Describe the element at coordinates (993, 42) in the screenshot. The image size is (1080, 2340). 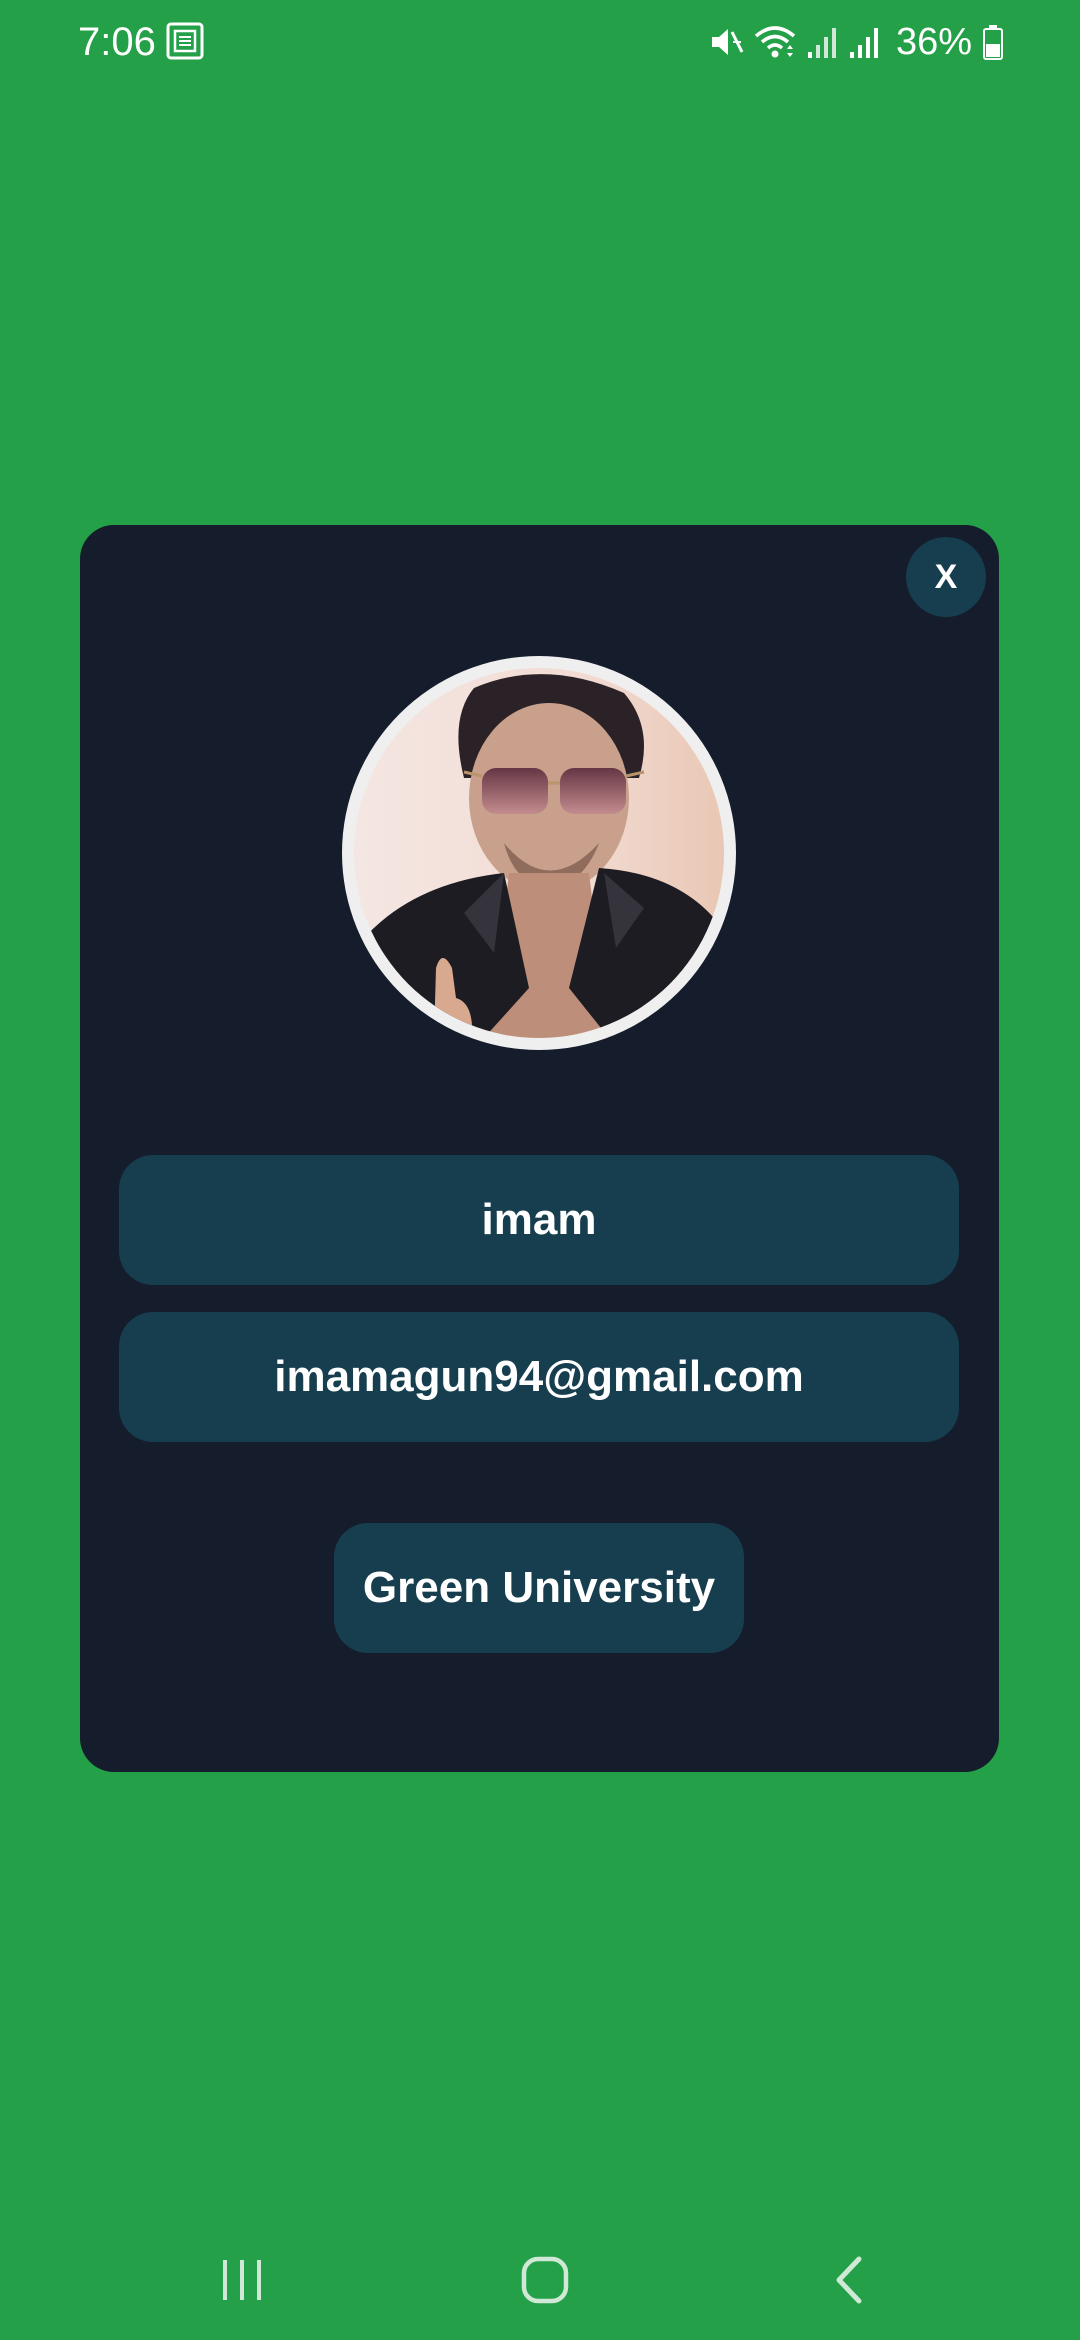
I see `battery-icon` at that location.